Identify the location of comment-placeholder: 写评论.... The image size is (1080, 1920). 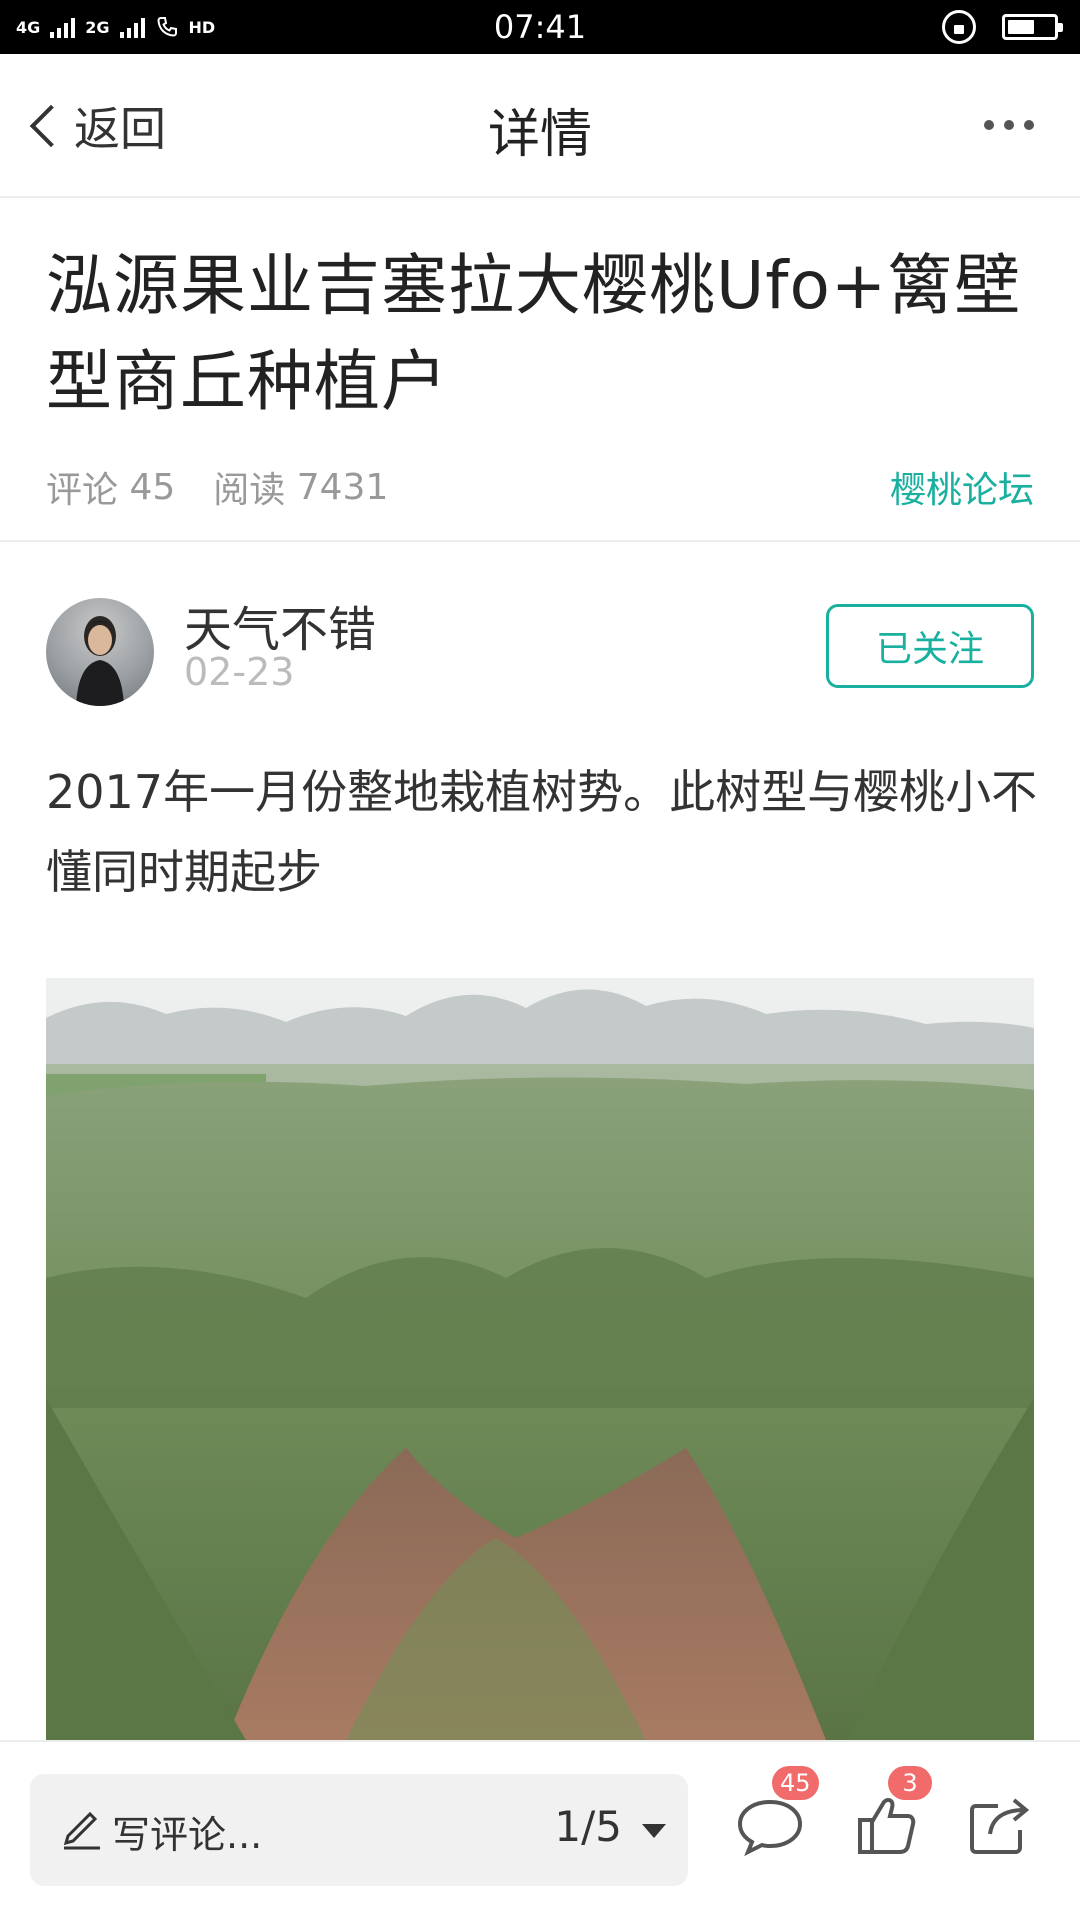
(187, 1835).